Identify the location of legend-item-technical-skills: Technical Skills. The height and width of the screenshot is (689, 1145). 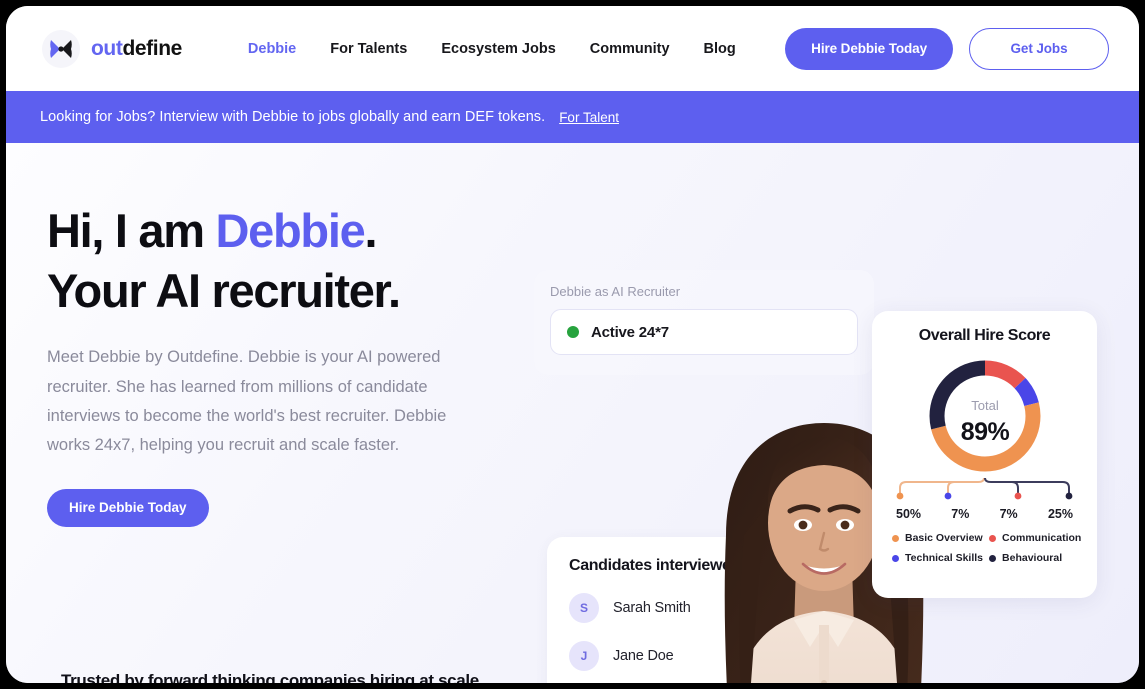
(937, 558).